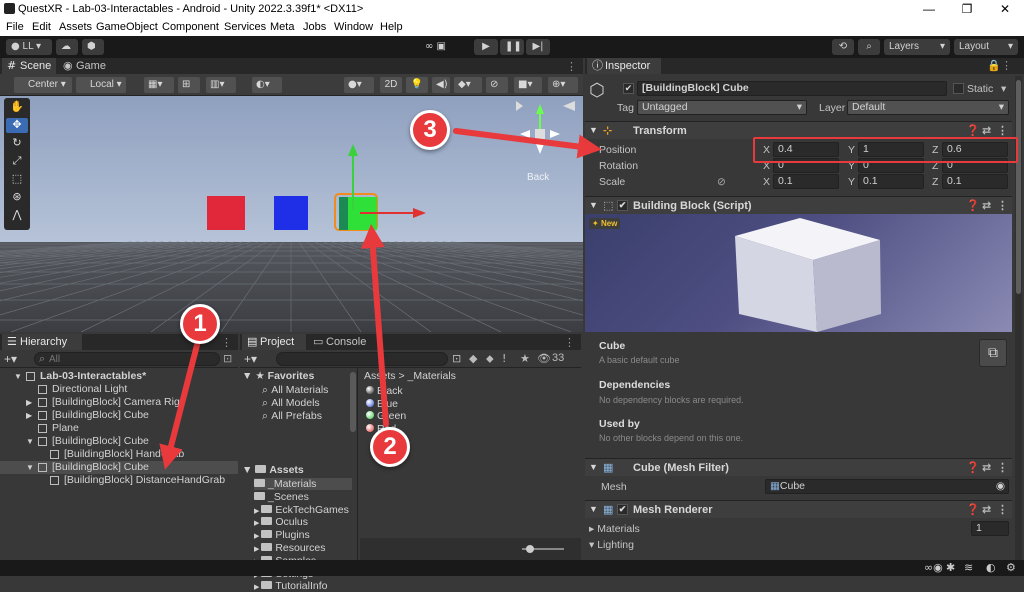  I want to click on expand-arrow-icon: ▶, so click(257, 587).